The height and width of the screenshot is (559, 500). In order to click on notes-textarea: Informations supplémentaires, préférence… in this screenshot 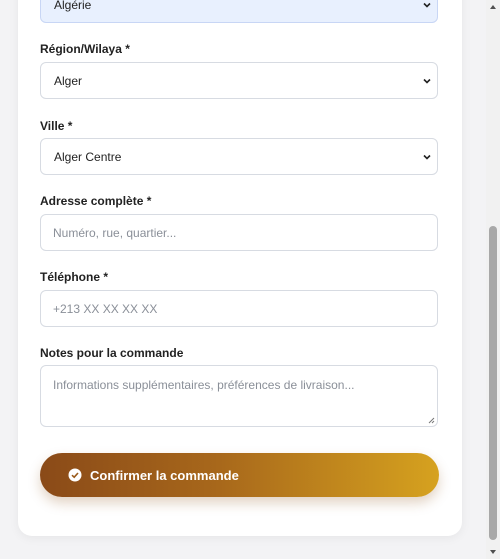, I will do `click(239, 396)`.